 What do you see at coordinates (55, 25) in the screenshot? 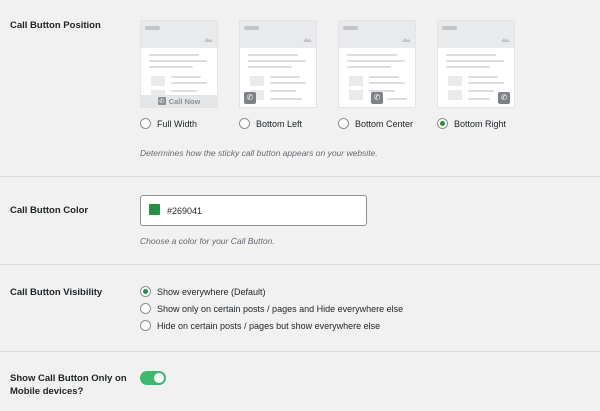
I see `position-label: Call Button Position` at bounding box center [55, 25].